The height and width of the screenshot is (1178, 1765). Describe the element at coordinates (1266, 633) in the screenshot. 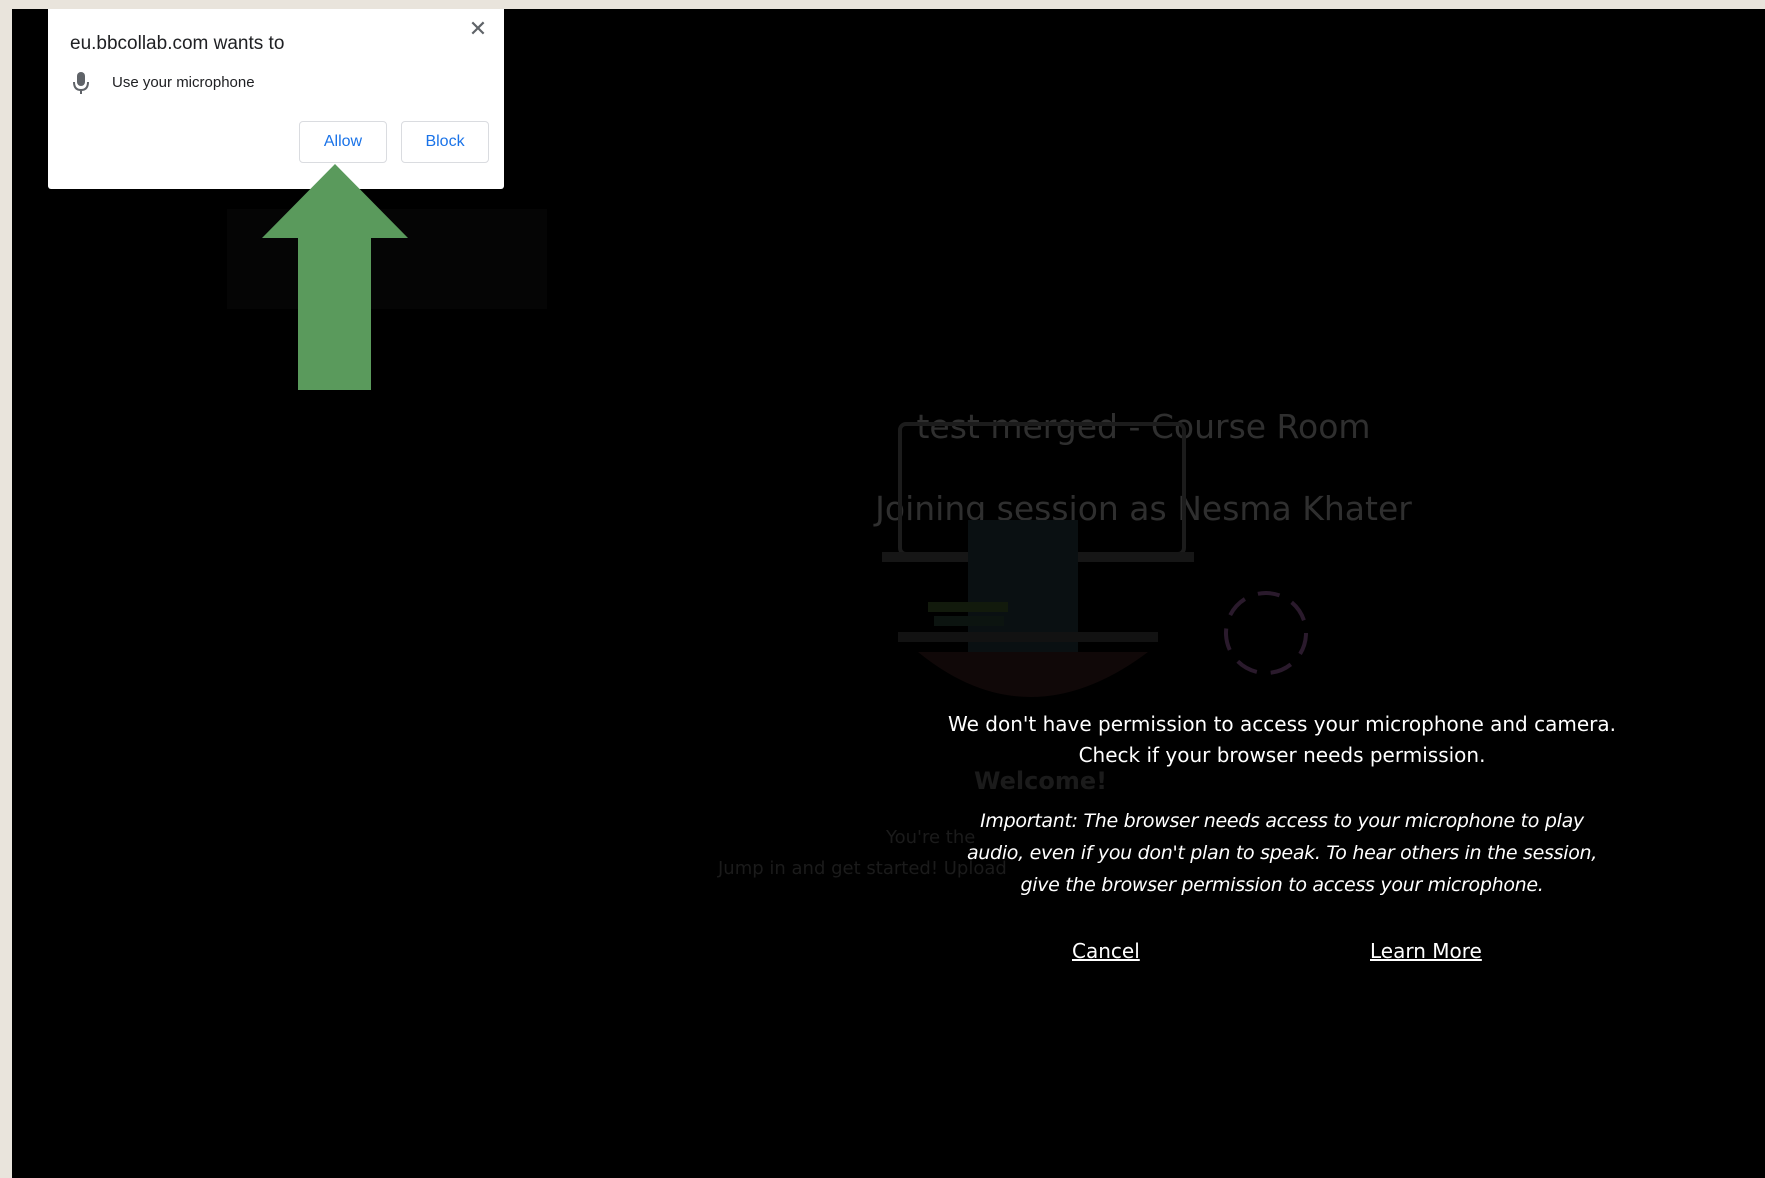

I see `loading-spinner-icon` at that location.